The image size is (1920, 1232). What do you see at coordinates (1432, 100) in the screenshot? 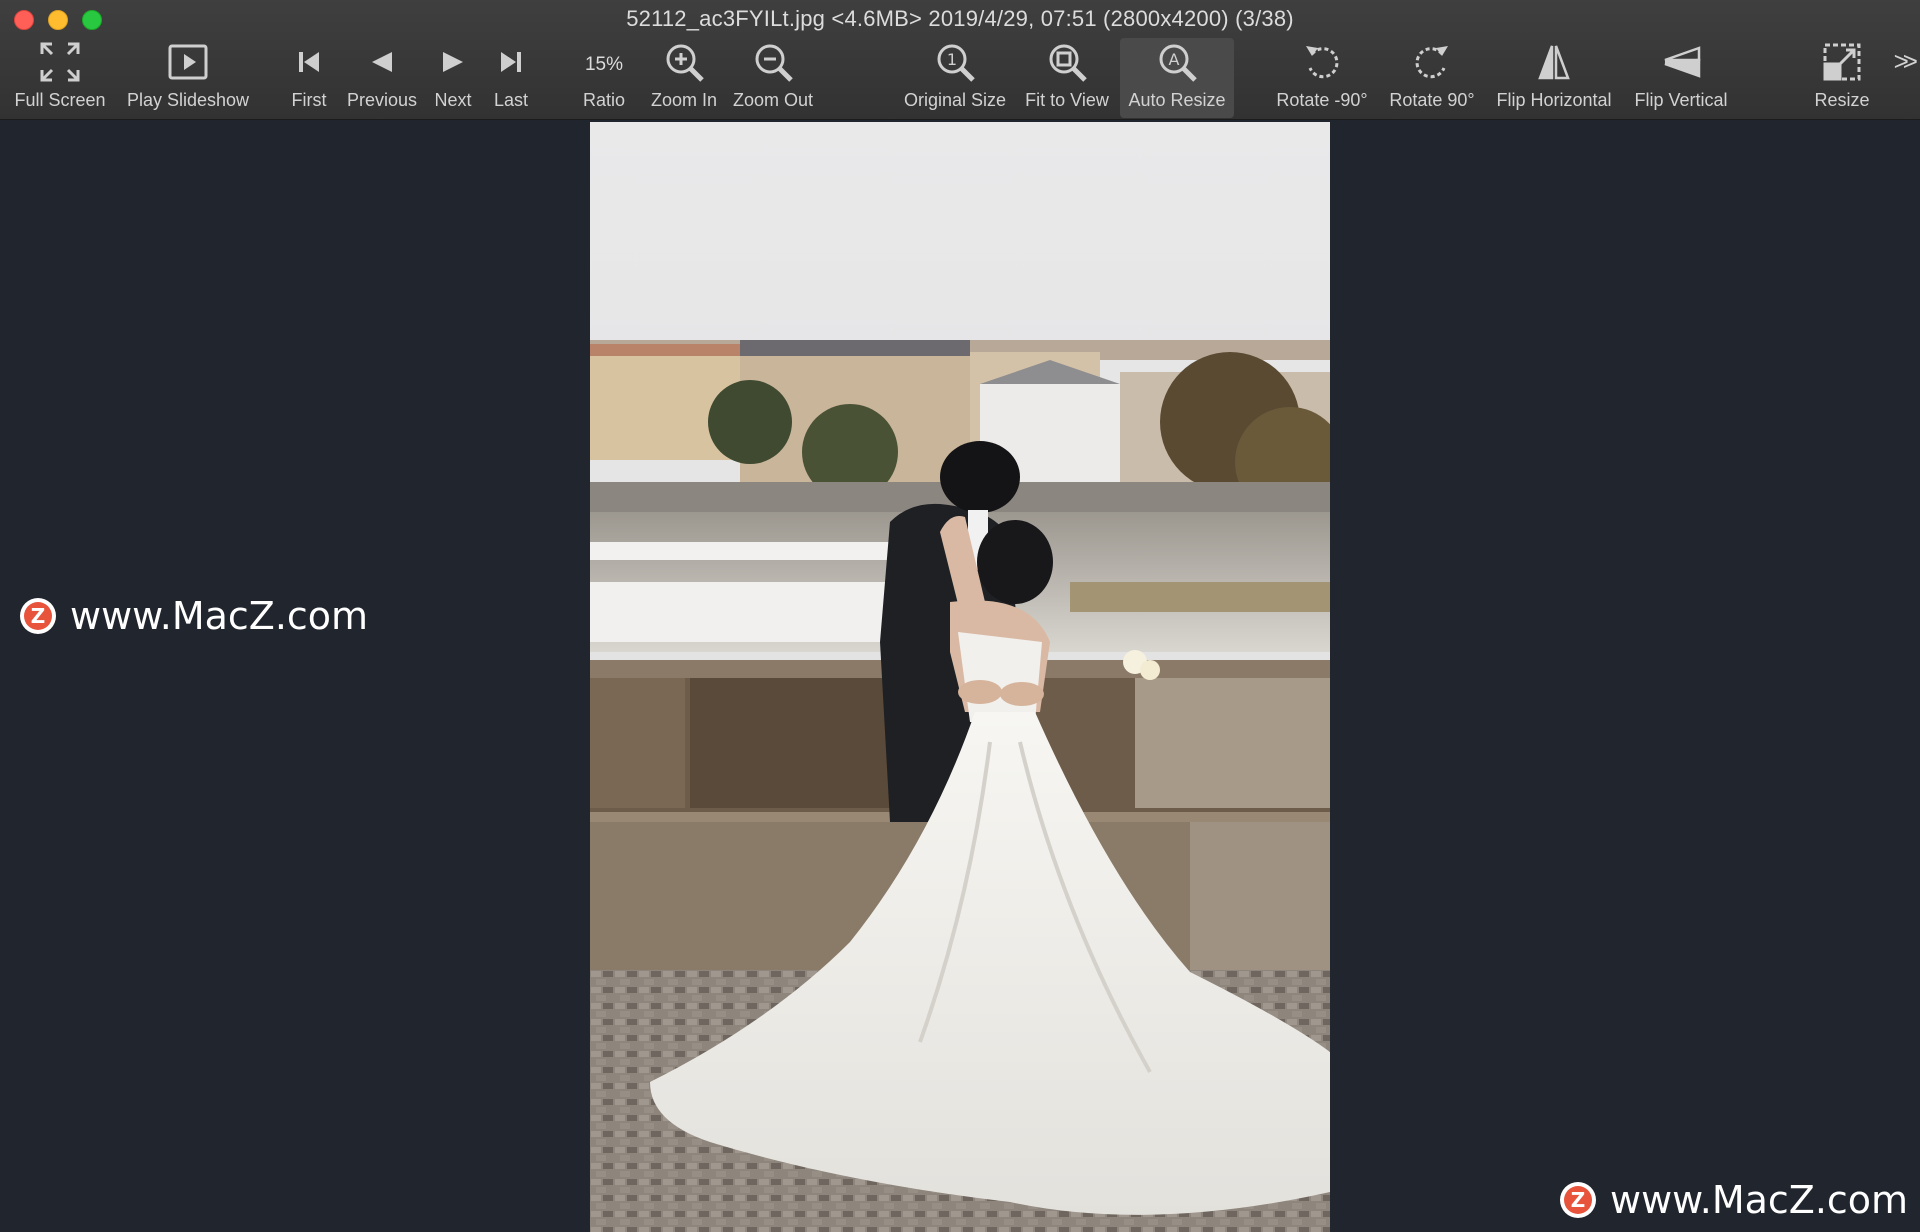
I see `rotate-right-label: Rotate 90°` at bounding box center [1432, 100].